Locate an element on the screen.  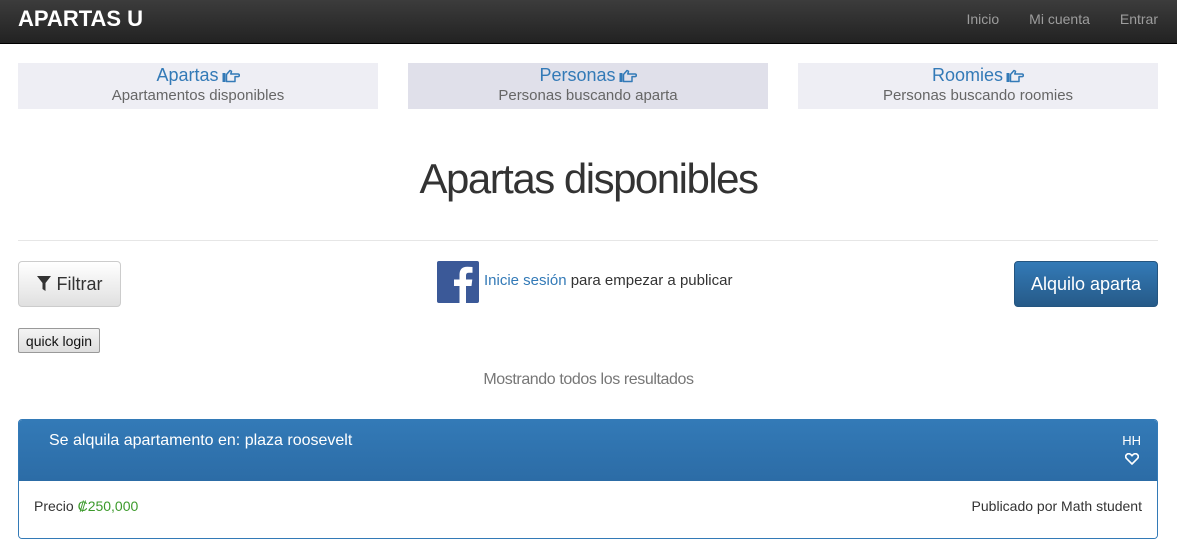
brand-logo: APARTAS U is located at coordinates (80, 19).